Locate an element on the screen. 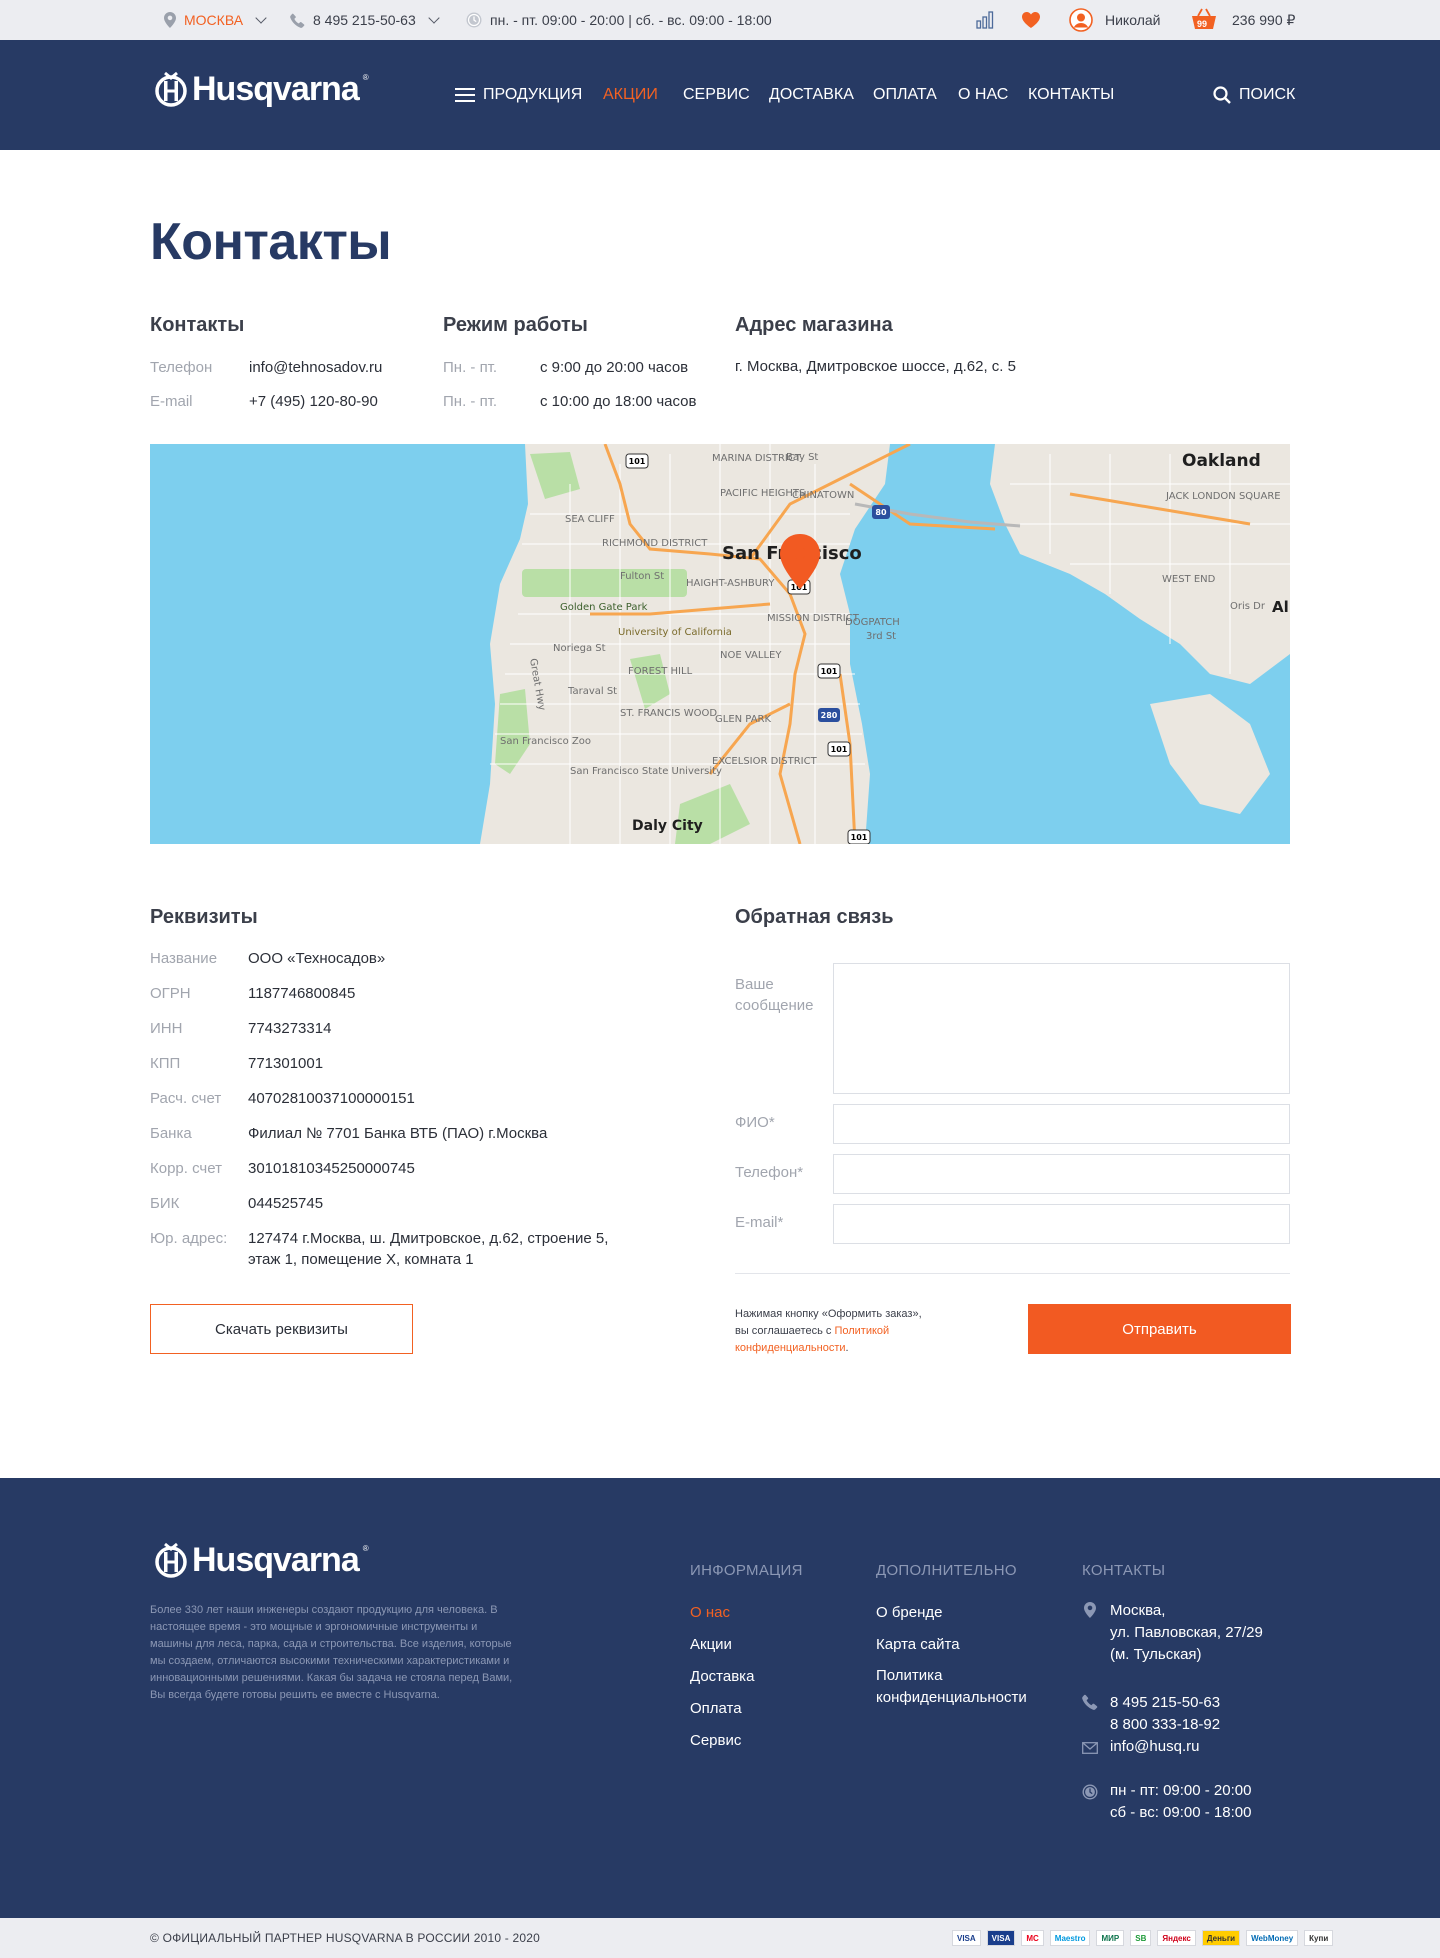 The image size is (1440, 1958). nav-about: О НАС is located at coordinates (983, 95).